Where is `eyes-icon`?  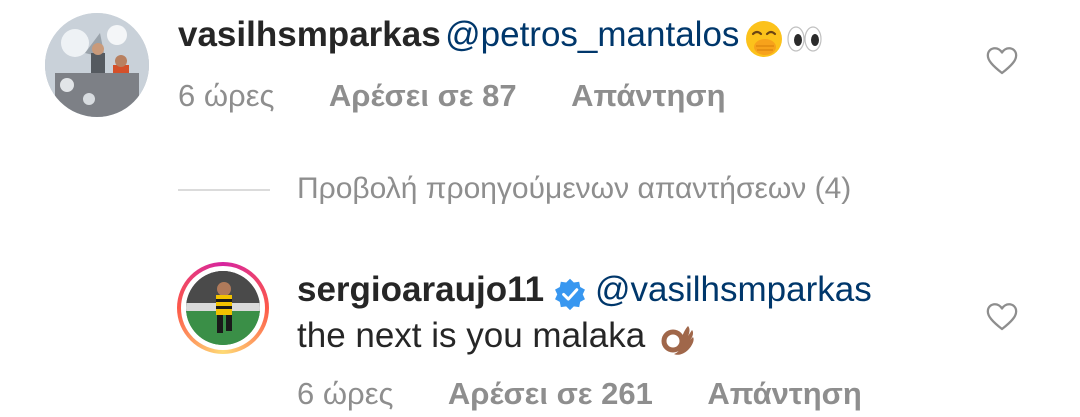
eyes-icon is located at coordinates (804, 41).